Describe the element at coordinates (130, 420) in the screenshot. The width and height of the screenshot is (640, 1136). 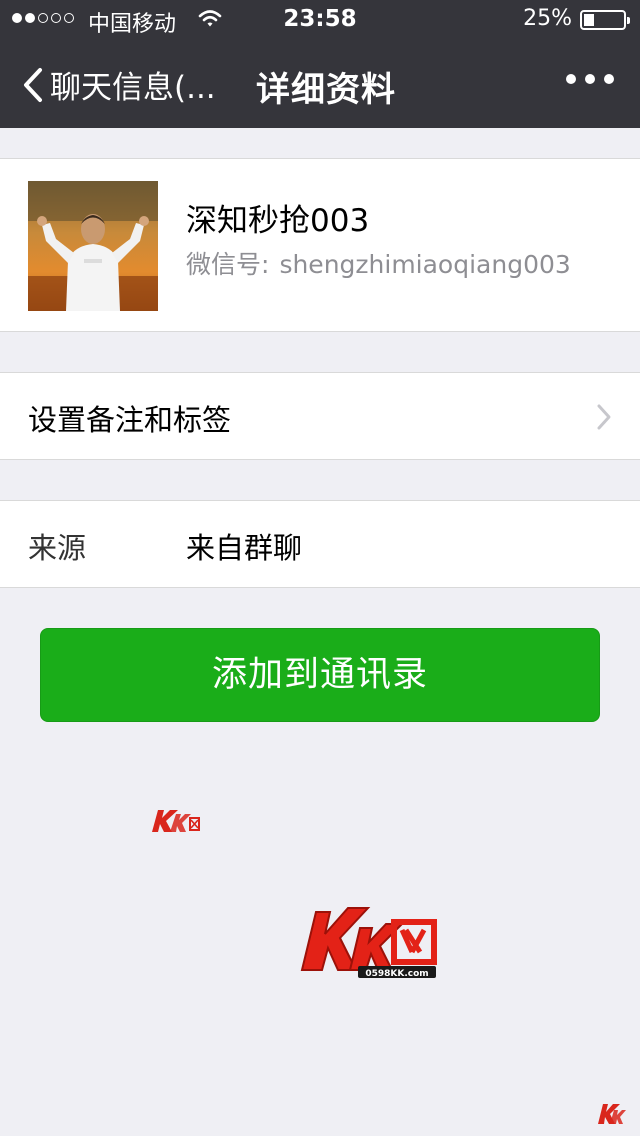
I see `remark-and-tags-label: 设置备注和标签` at that location.